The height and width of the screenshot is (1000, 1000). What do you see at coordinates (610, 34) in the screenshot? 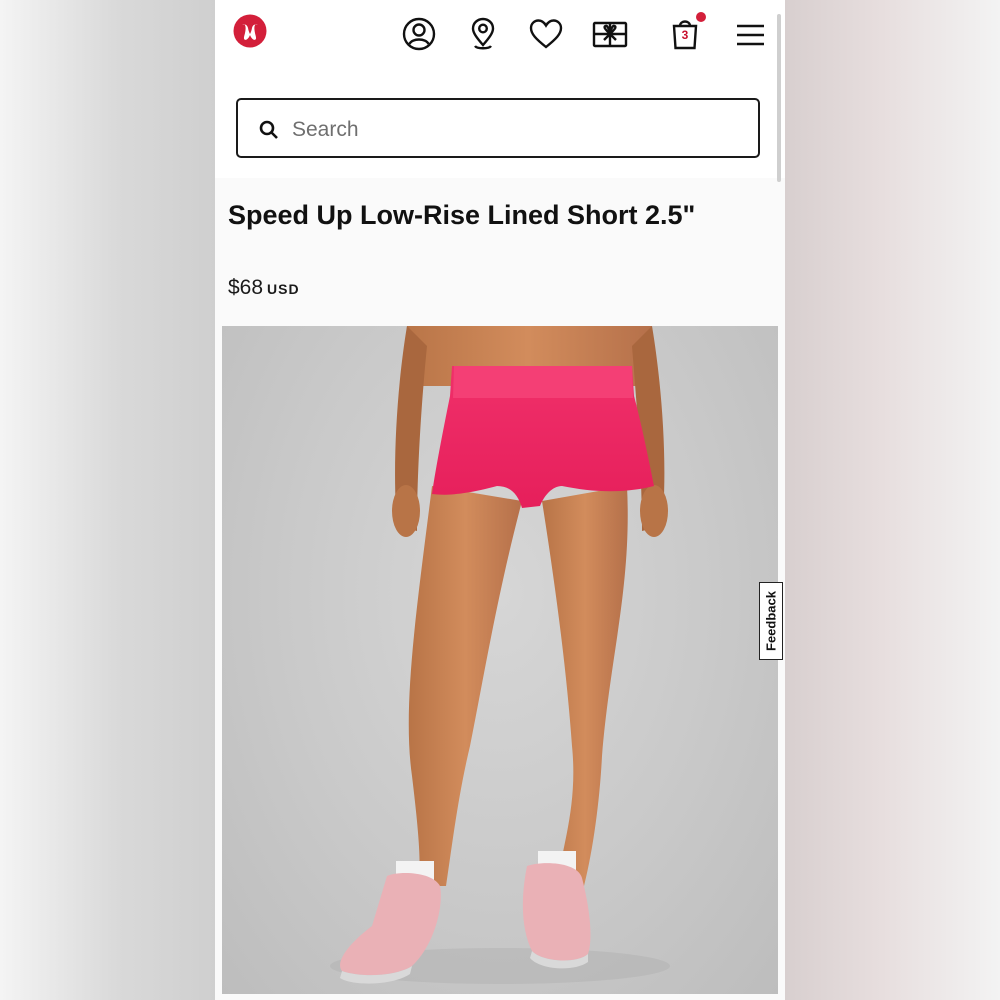
I see `gift-card-icon` at bounding box center [610, 34].